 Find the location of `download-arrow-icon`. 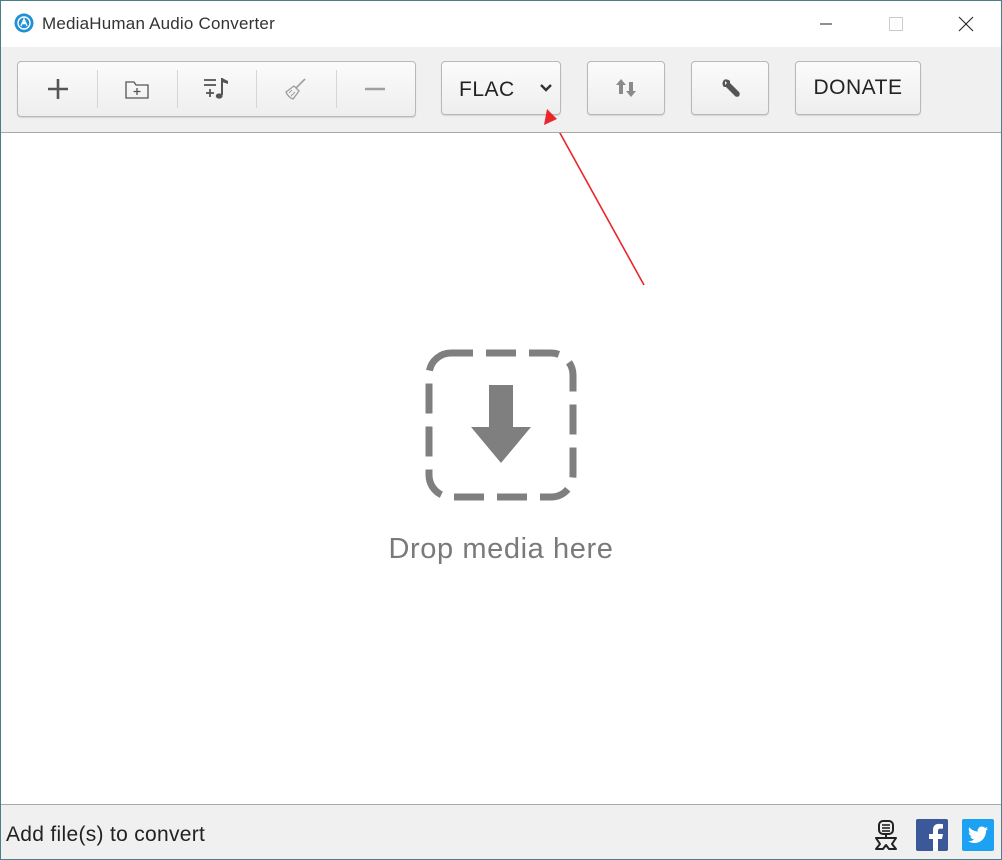

download-arrow-icon is located at coordinates (501, 425).